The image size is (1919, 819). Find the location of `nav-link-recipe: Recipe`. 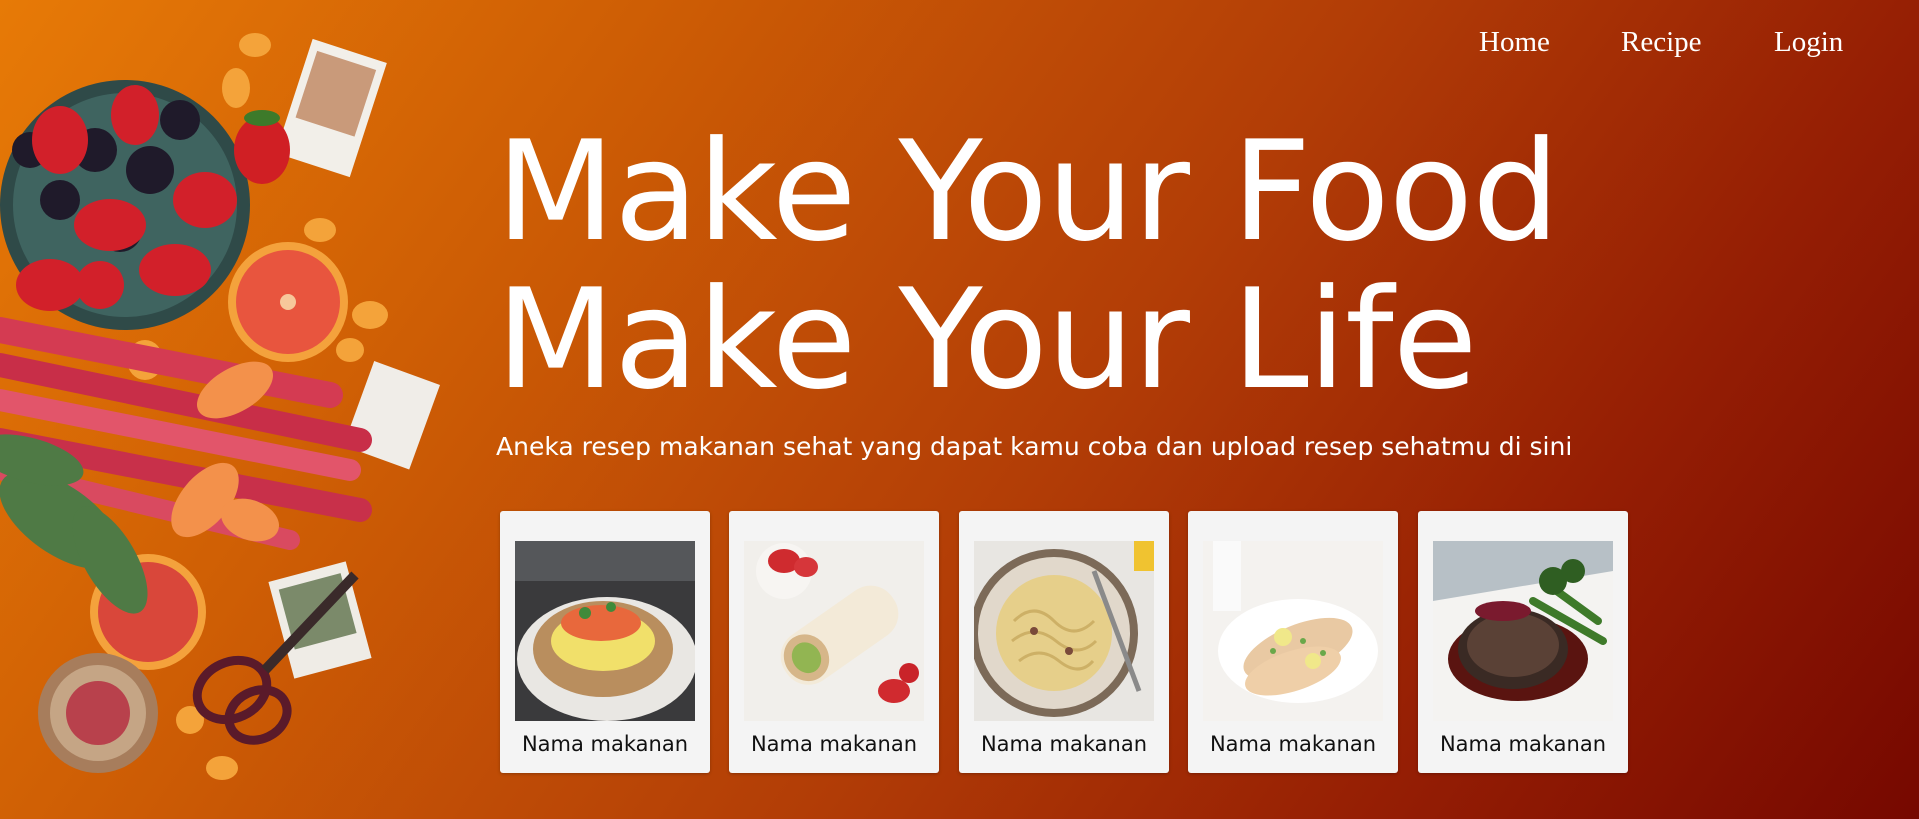

nav-link-recipe: Recipe is located at coordinates (1661, 42).